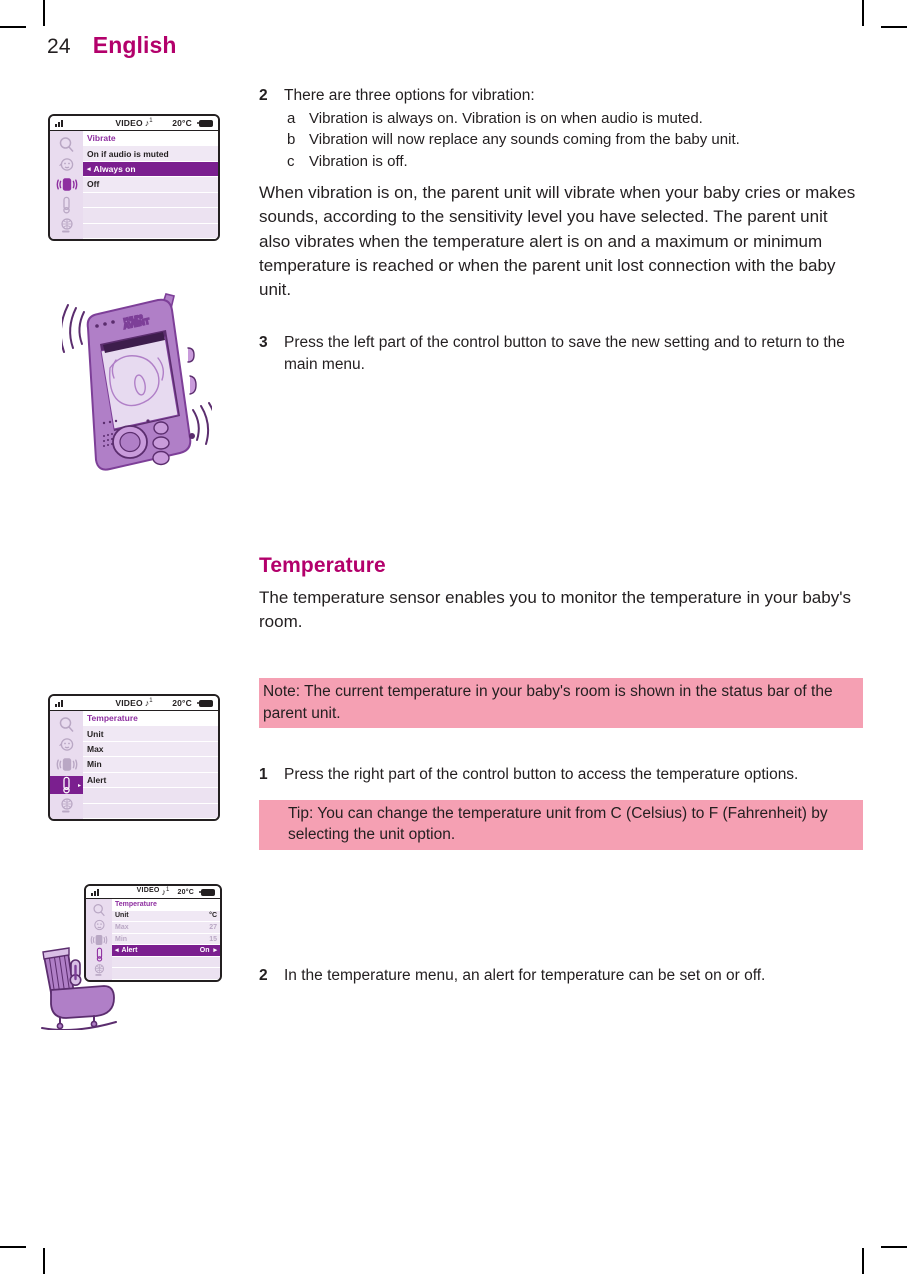  What do you see at coordinates (213, 927) in the screenshot?
I see `row-value: 27` at bounding box center [213, 927].